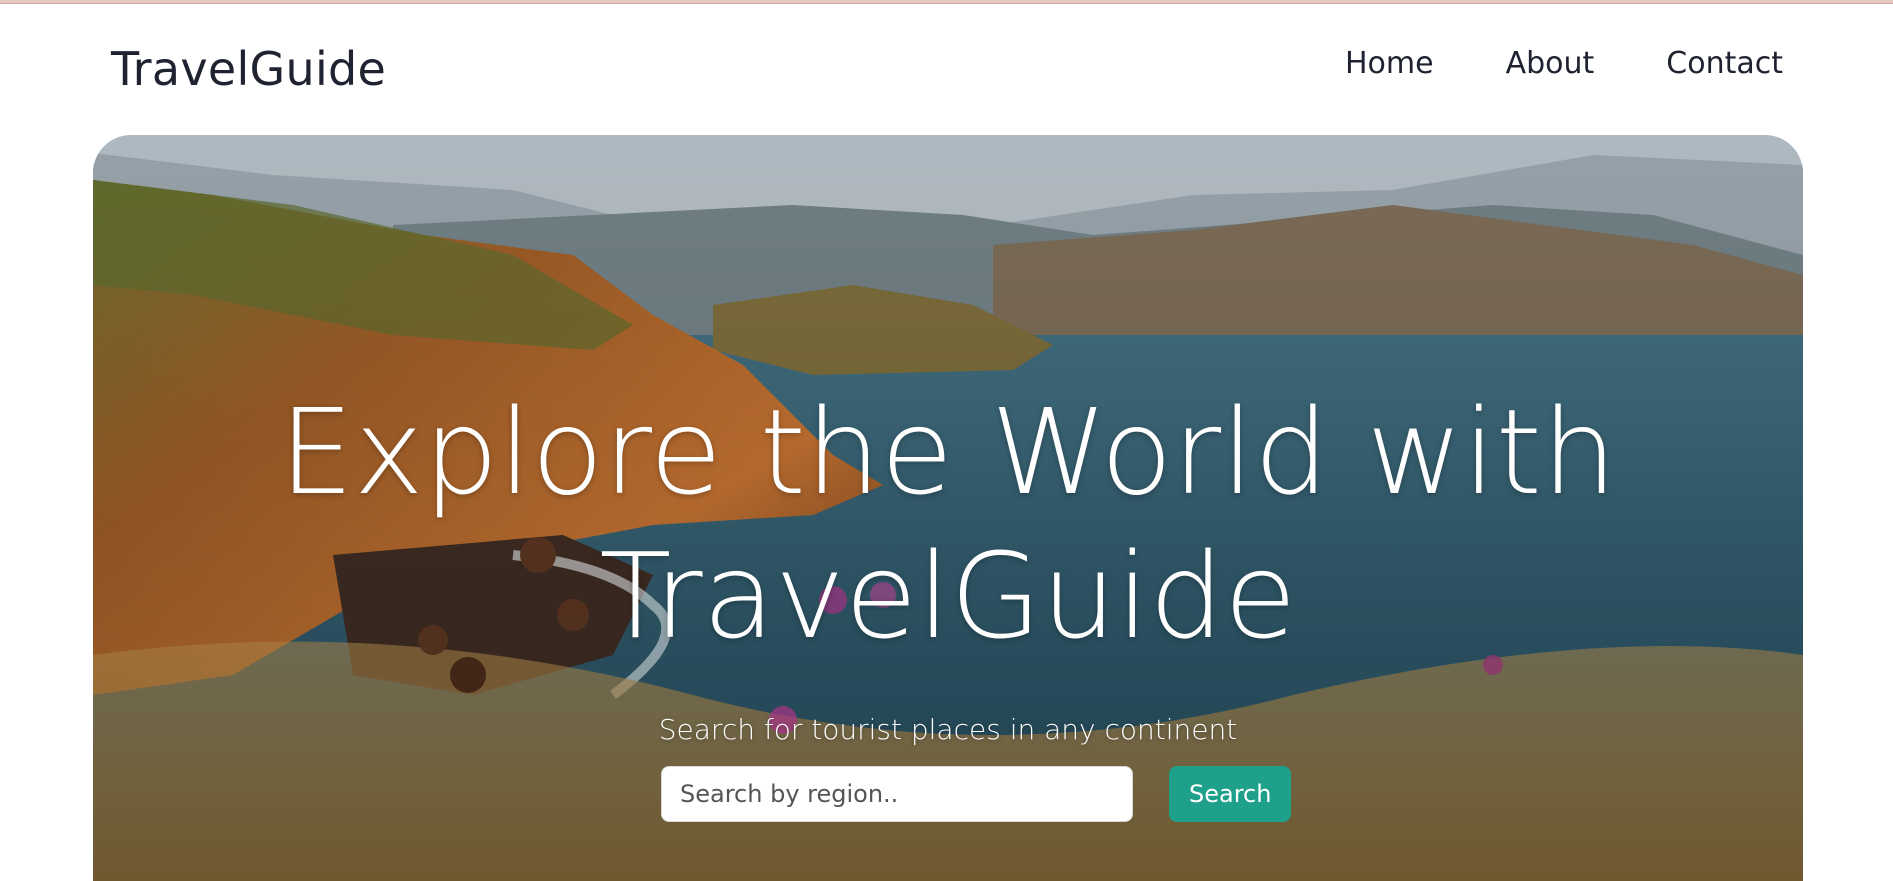 Image resolution: width=1893 pixels, height=881 pixels. I want to click on main-nav: Home About Contact, so click(1564, 63).